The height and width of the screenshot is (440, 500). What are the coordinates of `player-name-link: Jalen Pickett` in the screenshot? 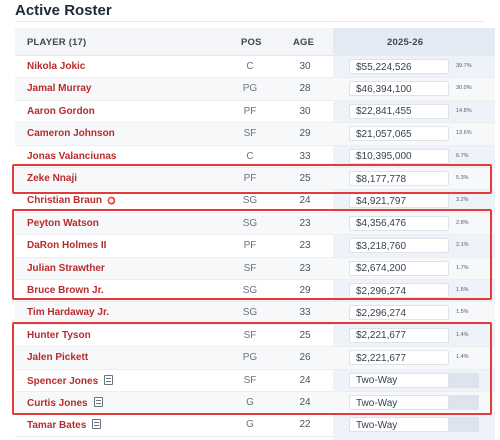 It's located at (57, 357).